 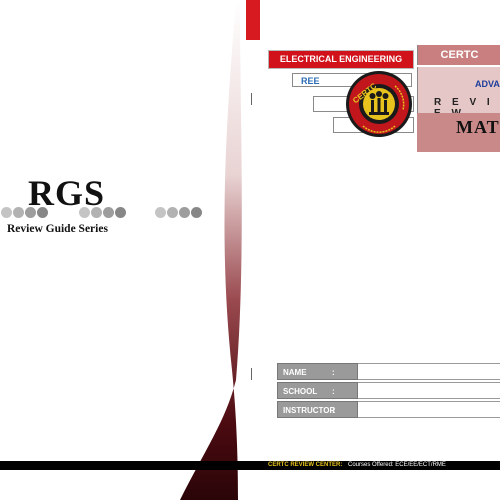 What do you see at coordinates (478, 127) in the screenshot?
I see `subject-title: MAT` at bounding box center [478, 127].